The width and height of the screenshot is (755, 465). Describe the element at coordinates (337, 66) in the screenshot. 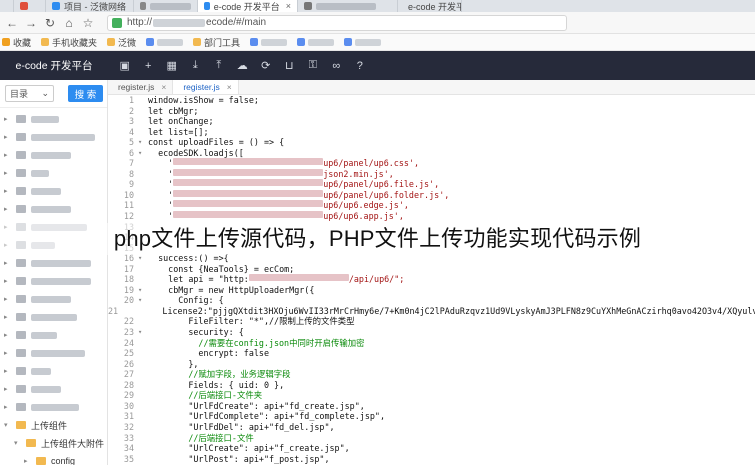

I see `link-icon: ∞` at that location.